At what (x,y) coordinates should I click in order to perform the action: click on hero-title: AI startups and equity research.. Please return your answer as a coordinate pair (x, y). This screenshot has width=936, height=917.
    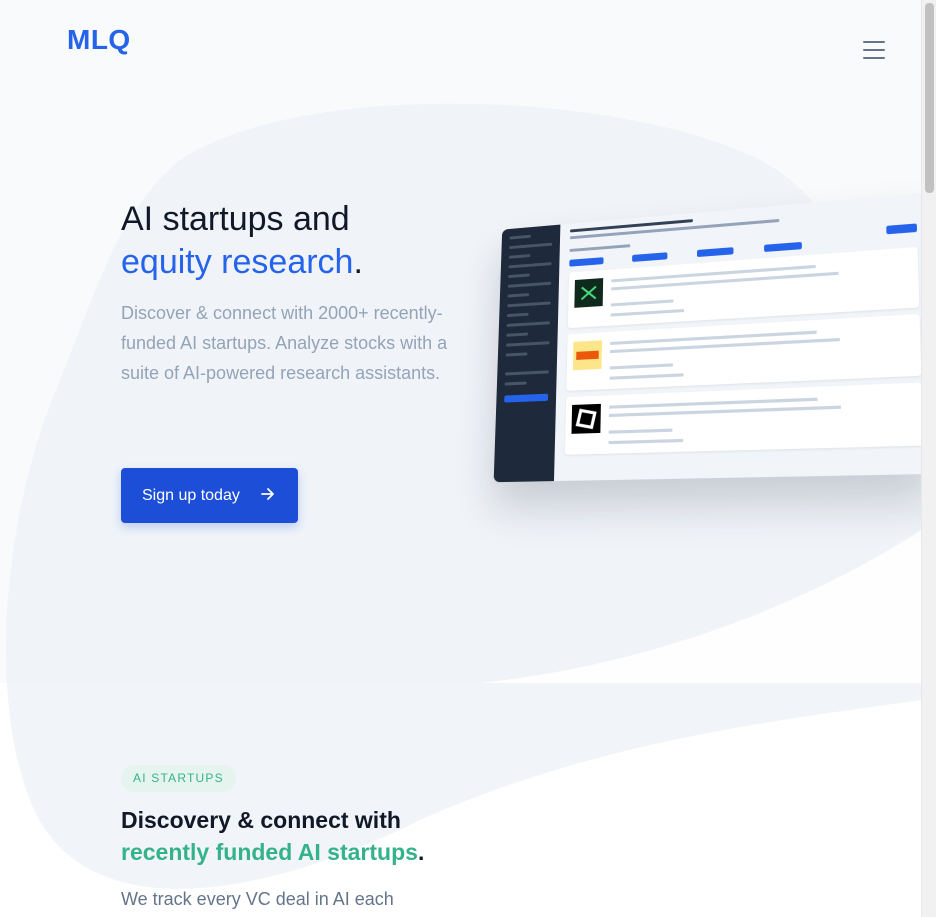
    Looking at the image, I should click on (311, 241).